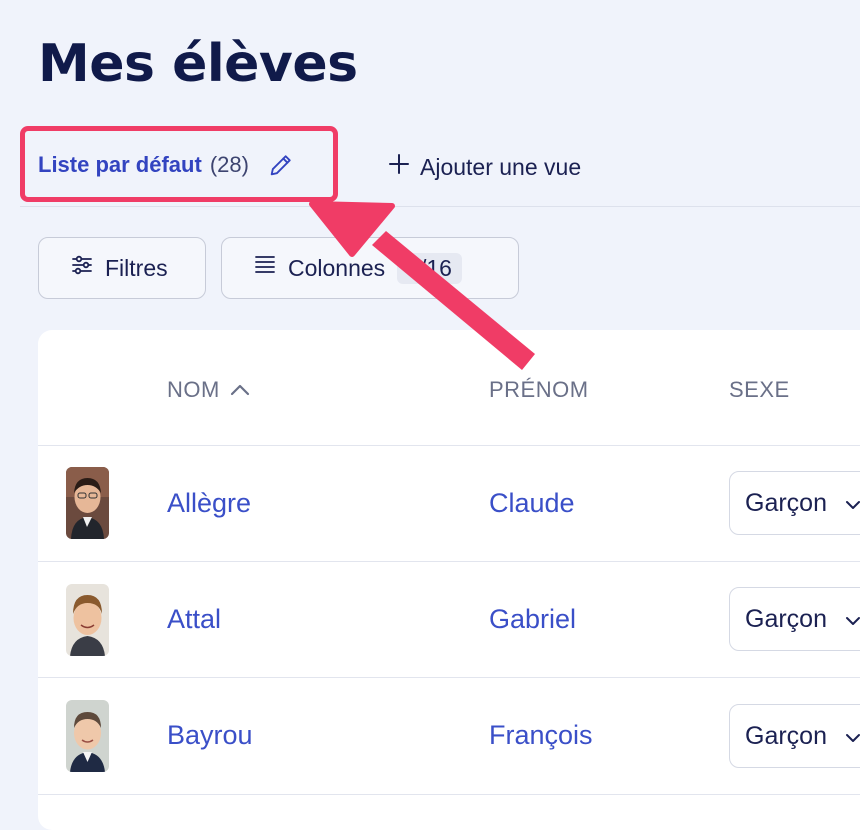 This screenshot has width=860, height=830. I want to click on column-header-sexe: SEXE, so click(759, 390).